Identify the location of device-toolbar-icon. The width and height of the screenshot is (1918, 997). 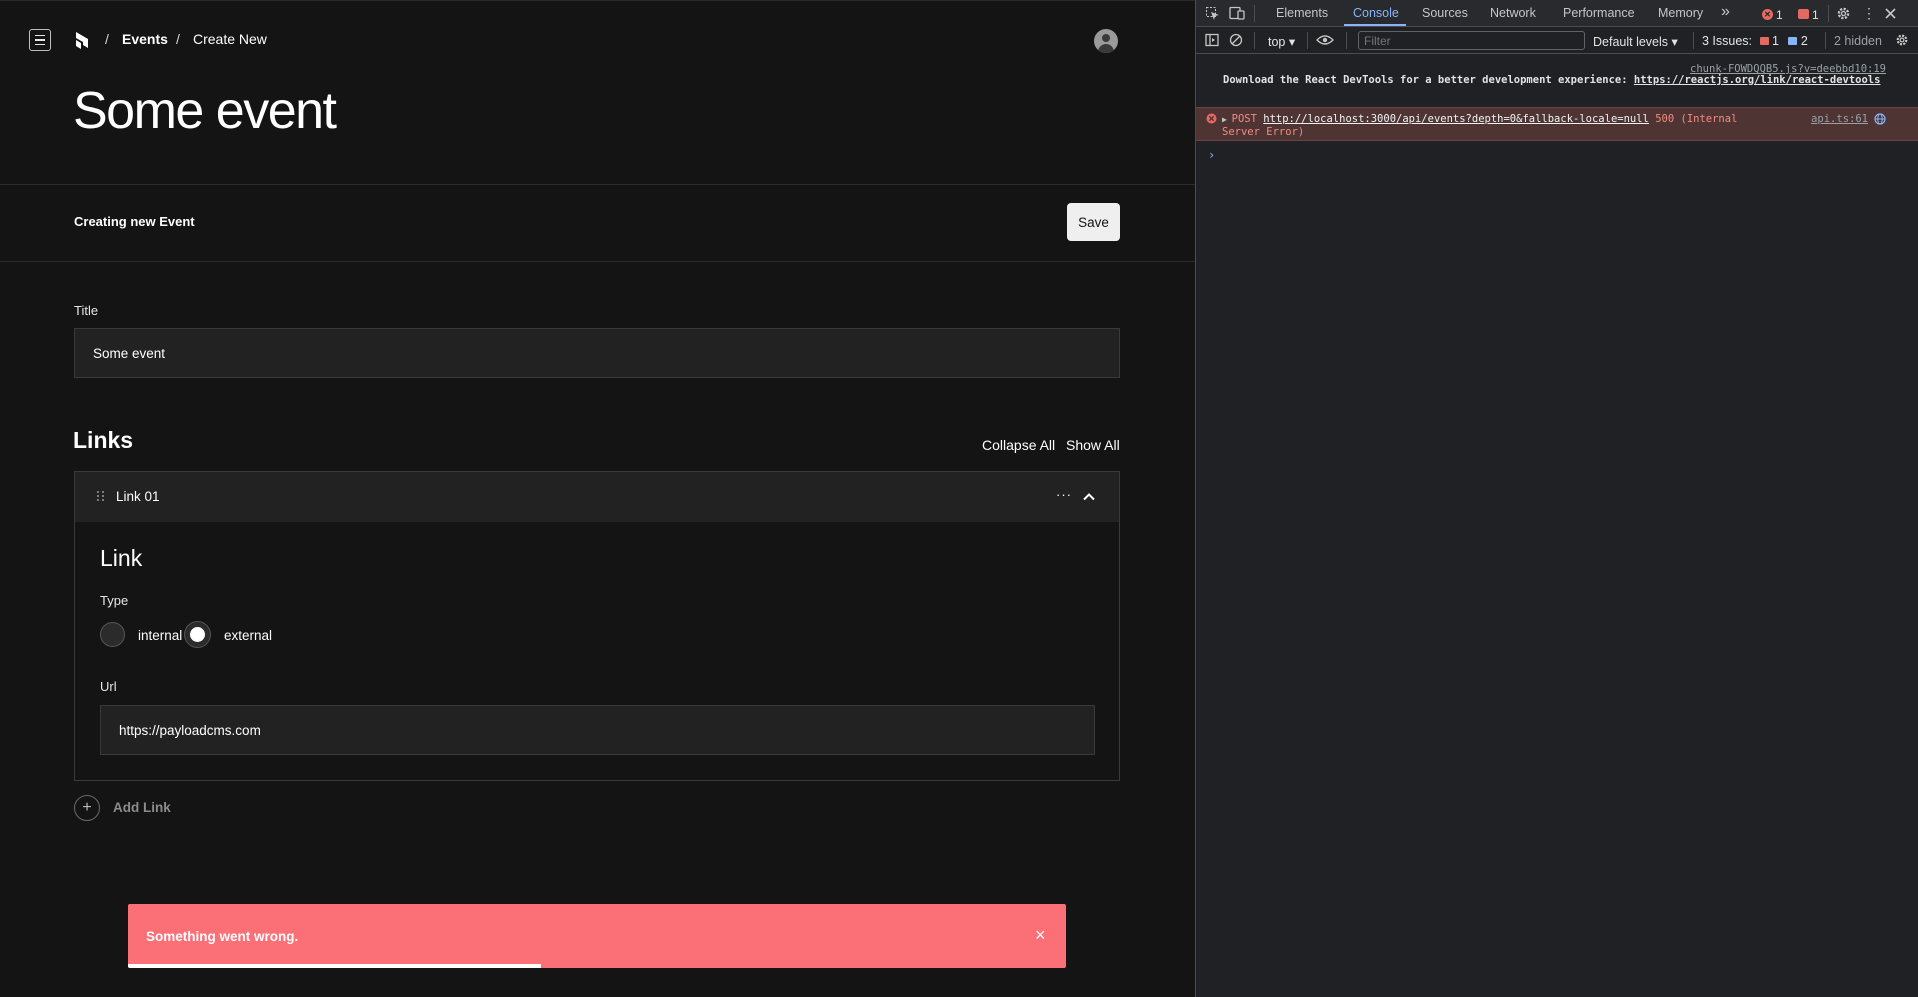
(1237, 13).